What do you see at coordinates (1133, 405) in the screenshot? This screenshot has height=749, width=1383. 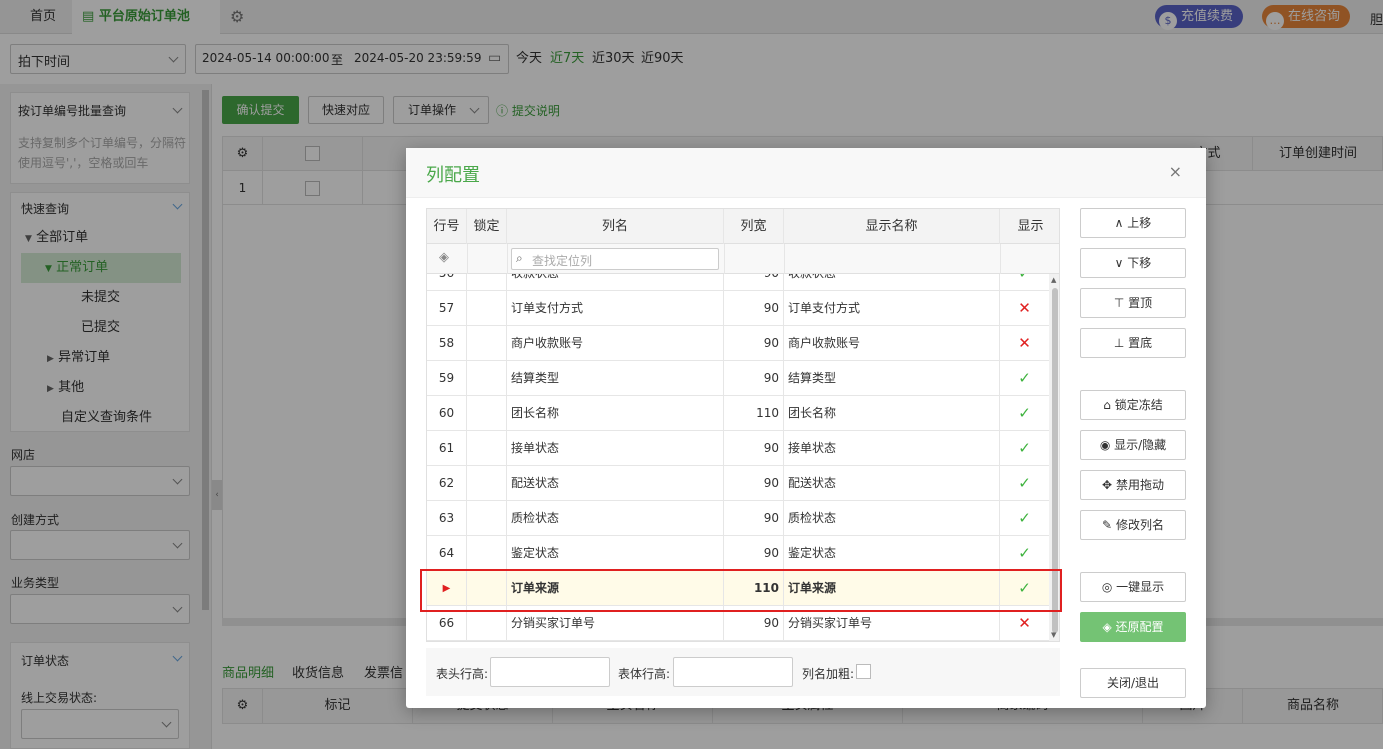 I see `lock-freeze-button: ⌂ 锁定冻结` at bounding box center [1133, 405].